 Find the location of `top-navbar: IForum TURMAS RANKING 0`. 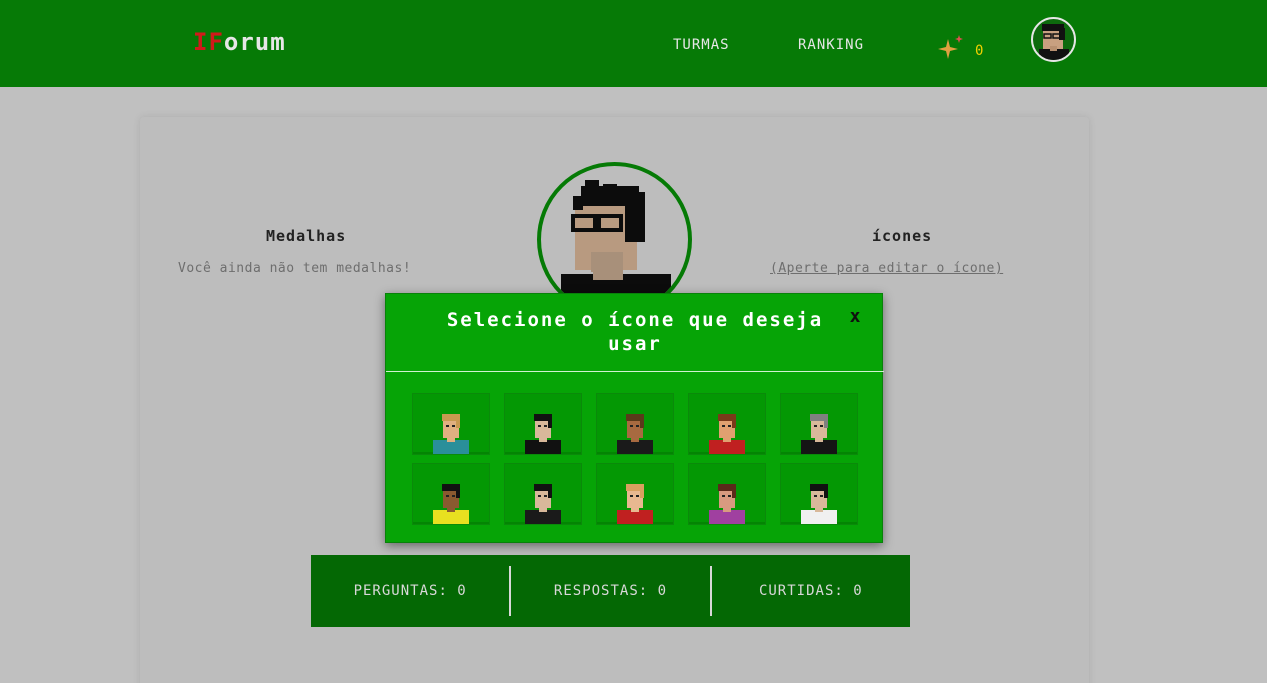

top-navbar: IForum TURMAS RANKING 0 is located at coordinates (633, 43).